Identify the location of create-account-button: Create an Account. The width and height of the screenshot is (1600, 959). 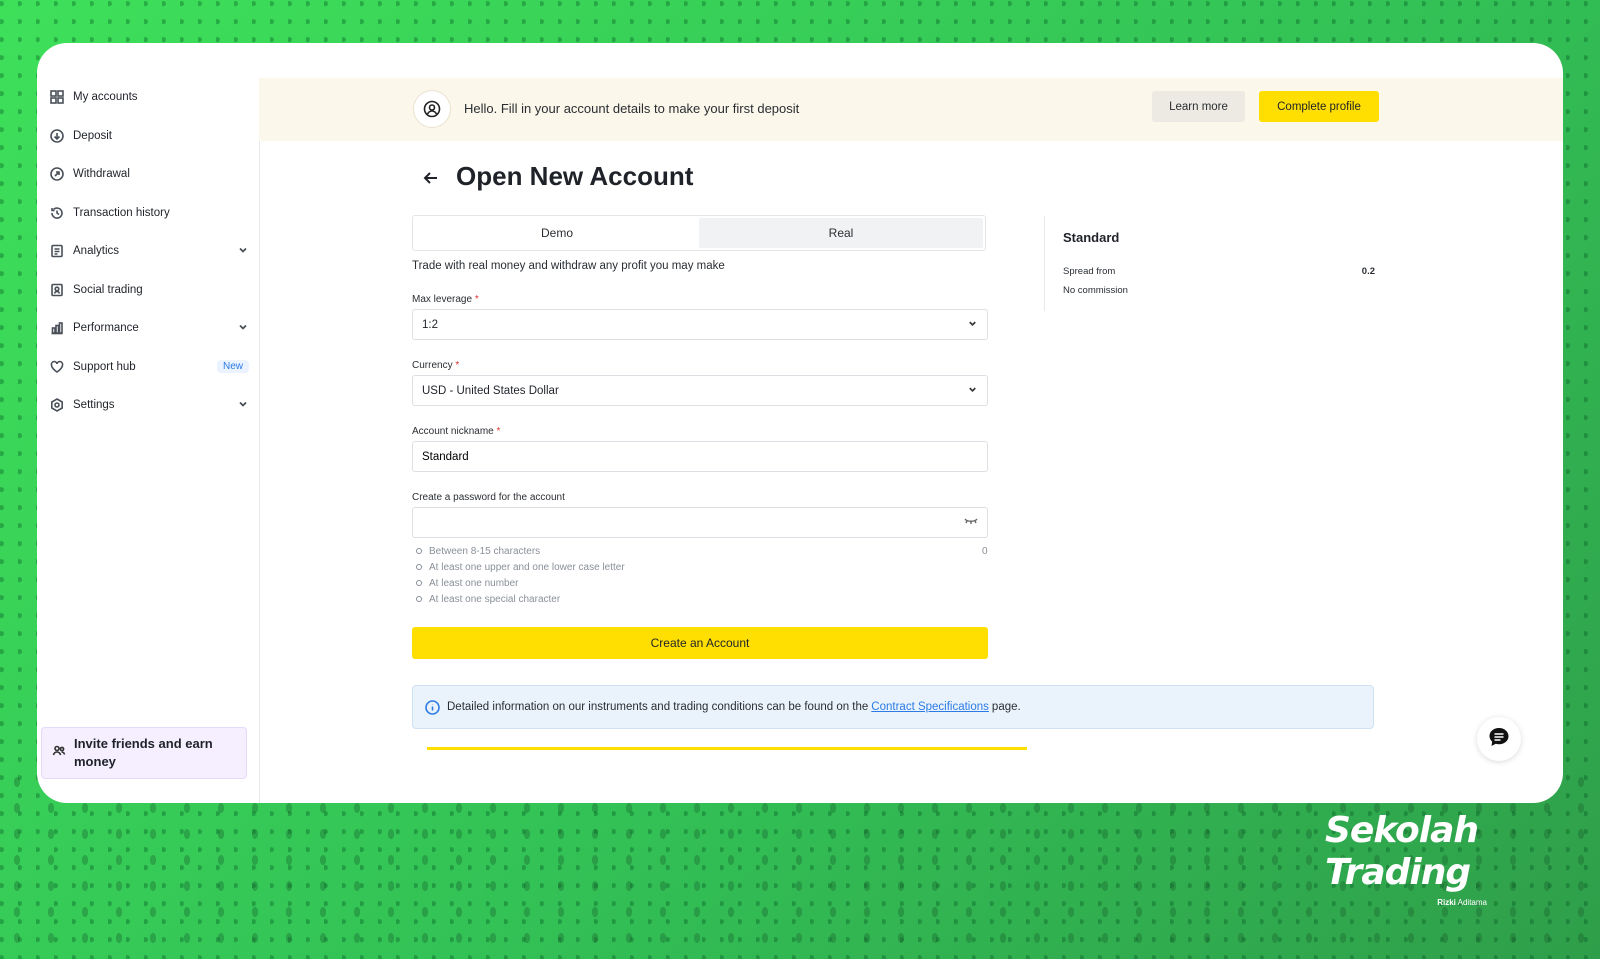
(700, 643).